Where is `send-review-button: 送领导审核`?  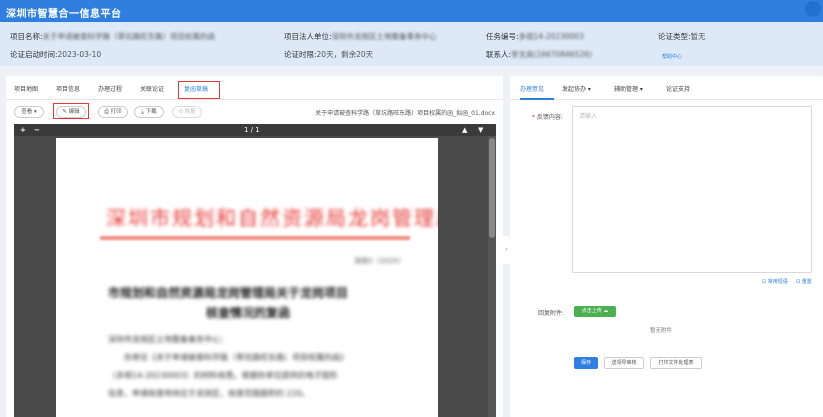 send-review-button: 送领导审核 is located at coordinates (624, 363).